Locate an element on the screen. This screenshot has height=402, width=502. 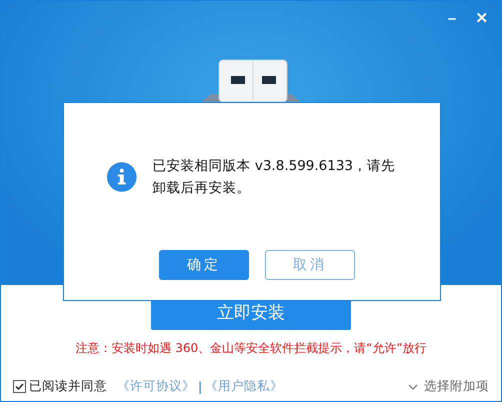
options-button: 选择附加项 is located at coordinates (448, 386).